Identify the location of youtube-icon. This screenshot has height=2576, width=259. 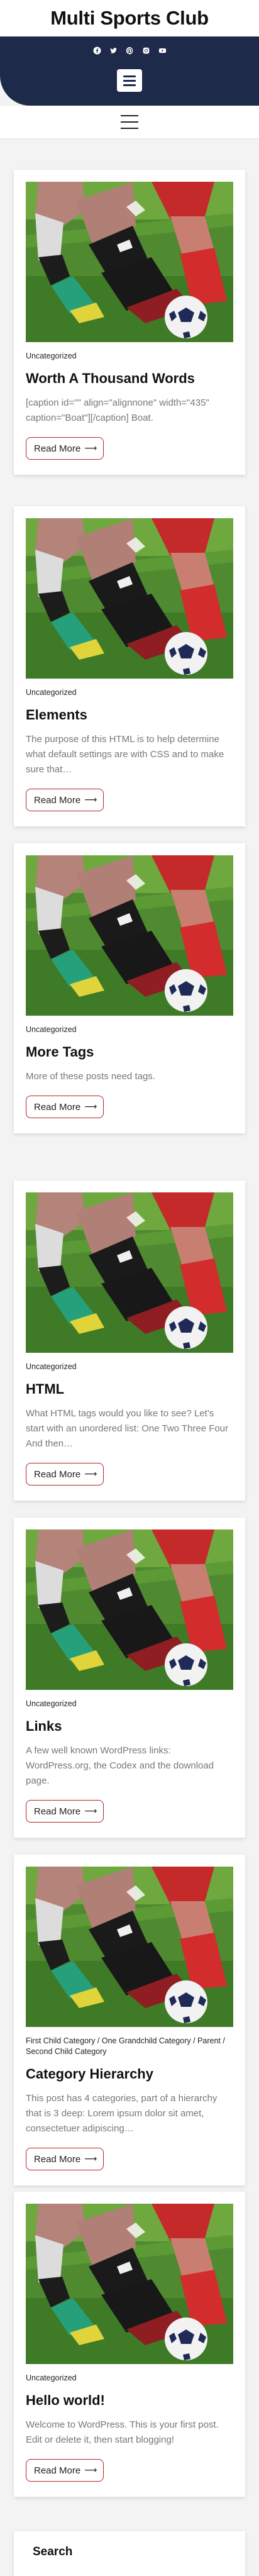
(162, 50).